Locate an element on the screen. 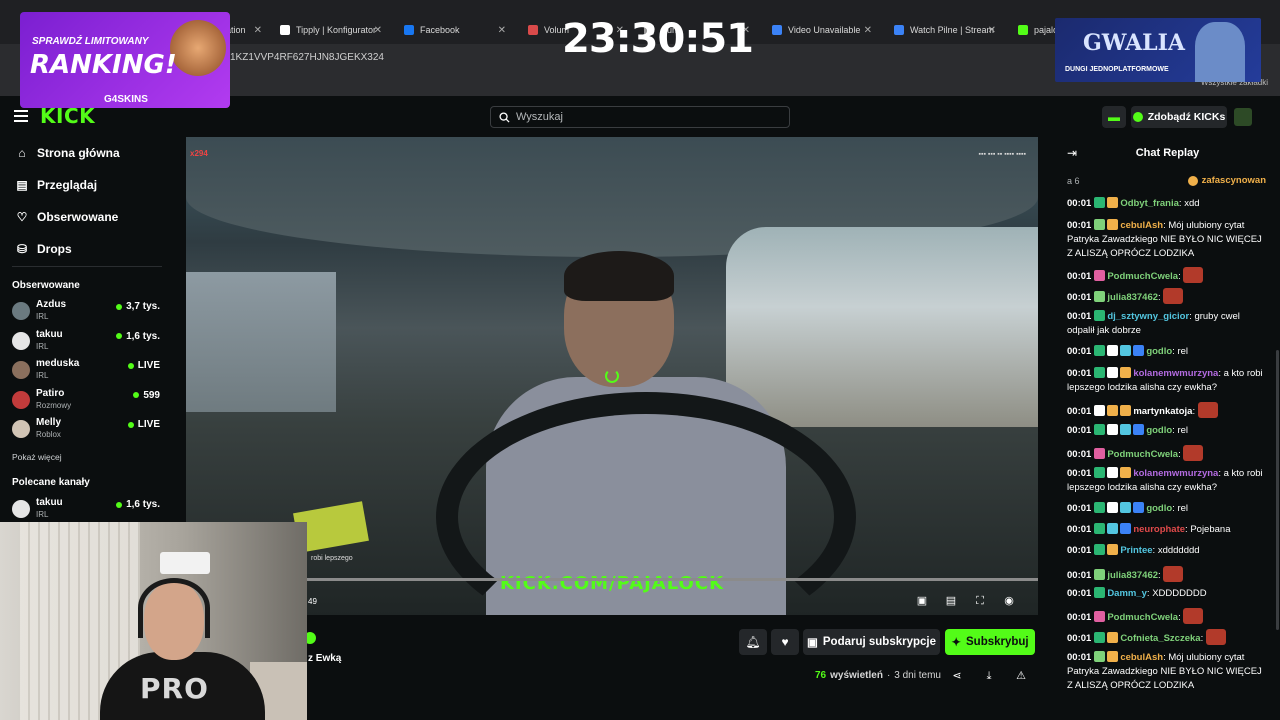 This screenshot has height=720, width=1280. gifter-icon is located at coordinates (1192, 180).